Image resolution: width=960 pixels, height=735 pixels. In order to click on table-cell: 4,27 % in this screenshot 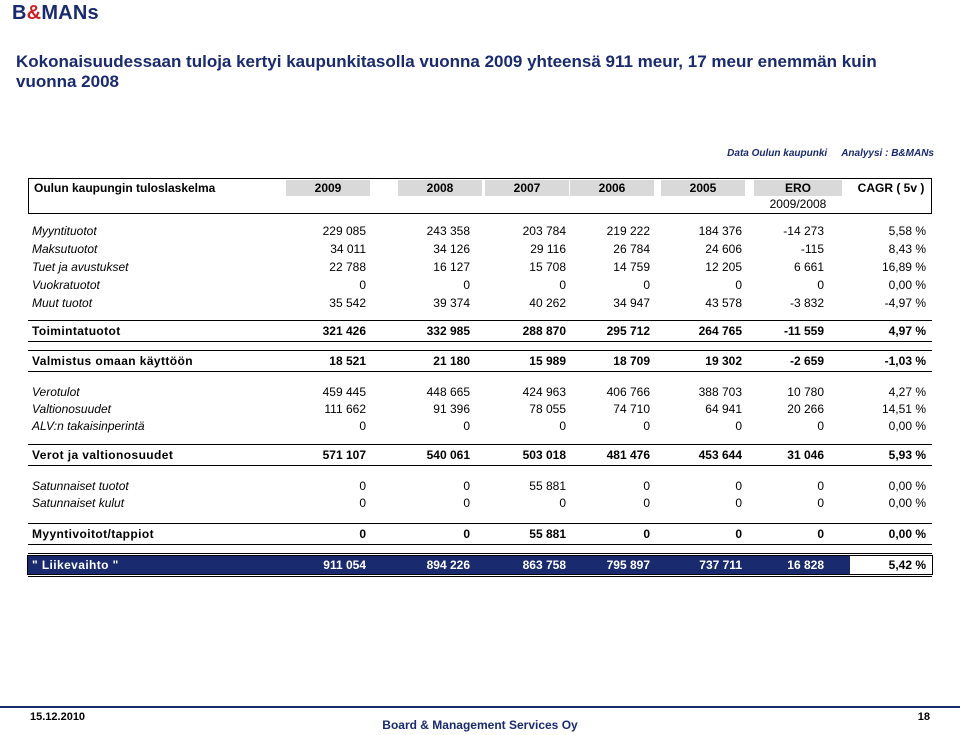, I will do `click(907, 392)`.